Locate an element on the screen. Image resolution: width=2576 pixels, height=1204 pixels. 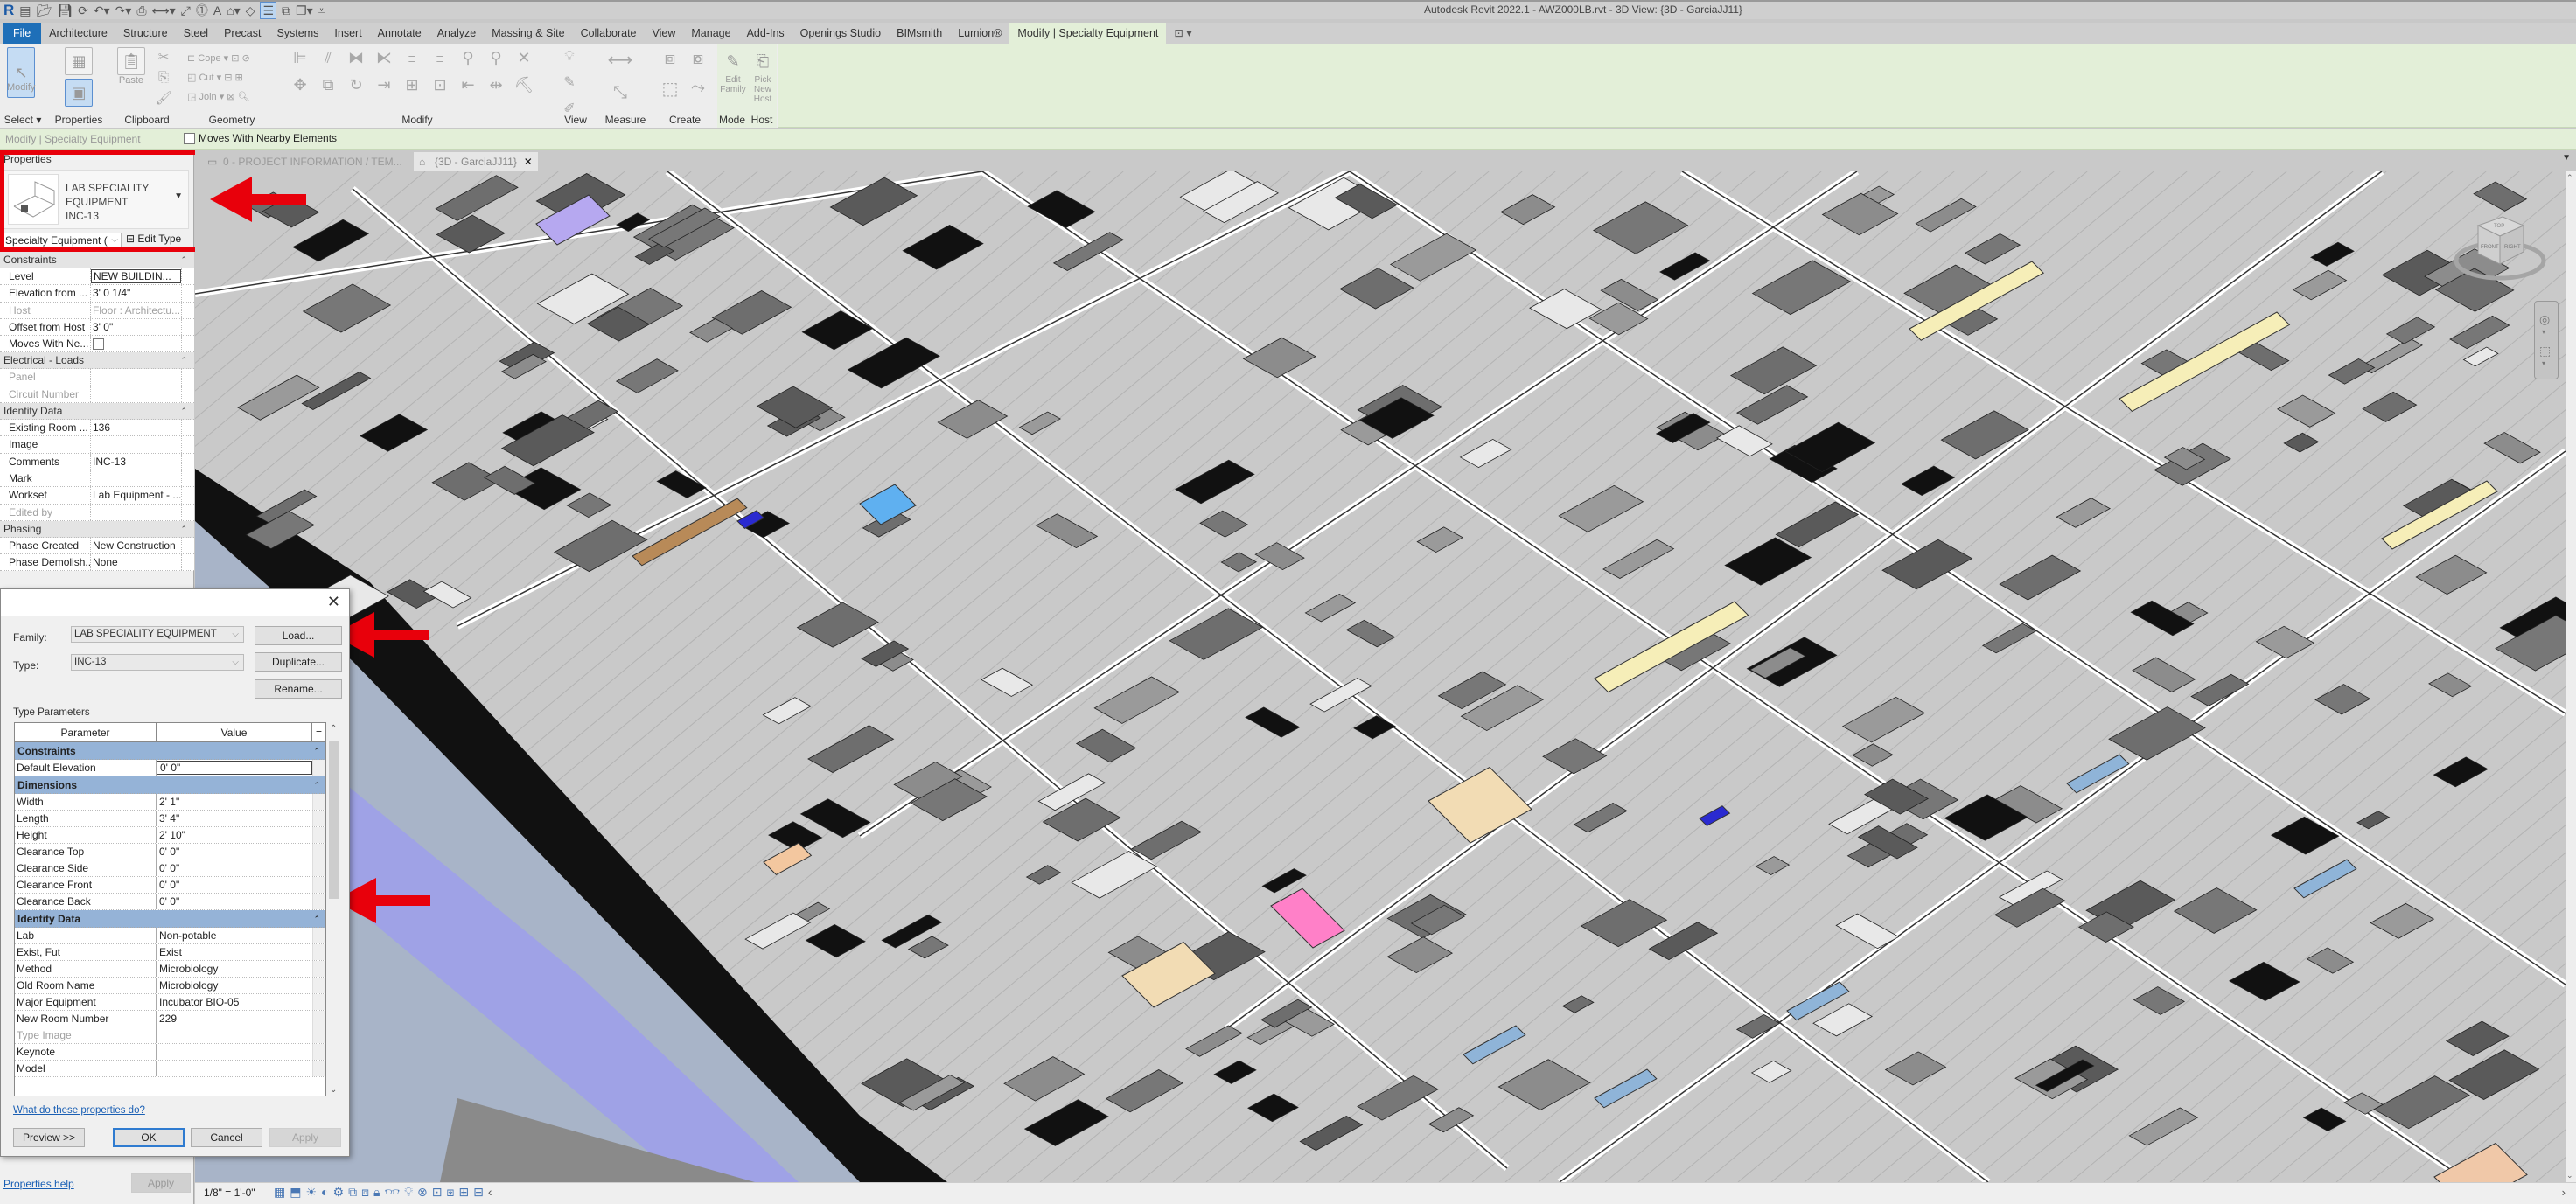
tab-structure: Structure is located at coordinates (145, 33).